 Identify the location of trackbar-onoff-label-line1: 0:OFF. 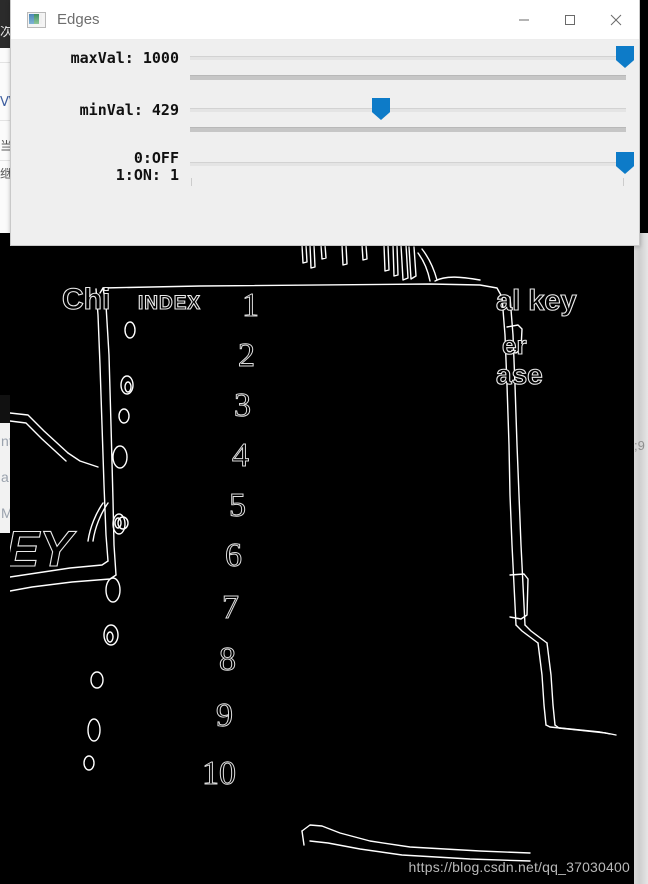
(156, 158).